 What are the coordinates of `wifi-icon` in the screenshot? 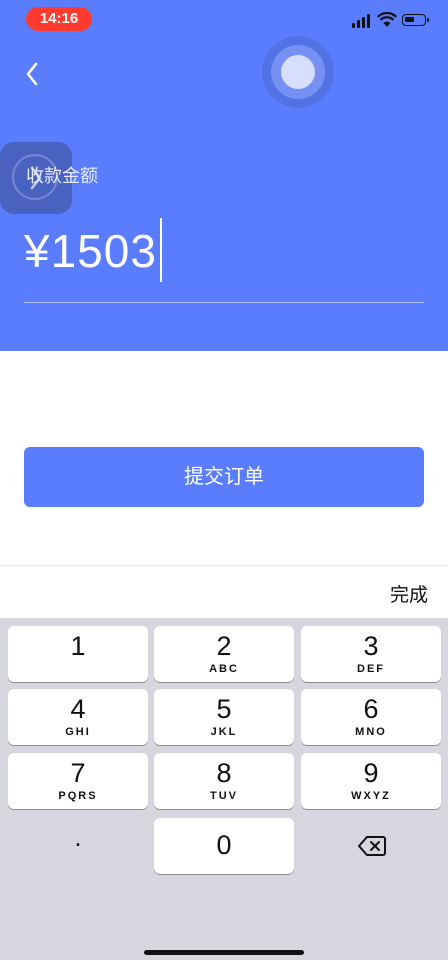 It's located at (387, 19).